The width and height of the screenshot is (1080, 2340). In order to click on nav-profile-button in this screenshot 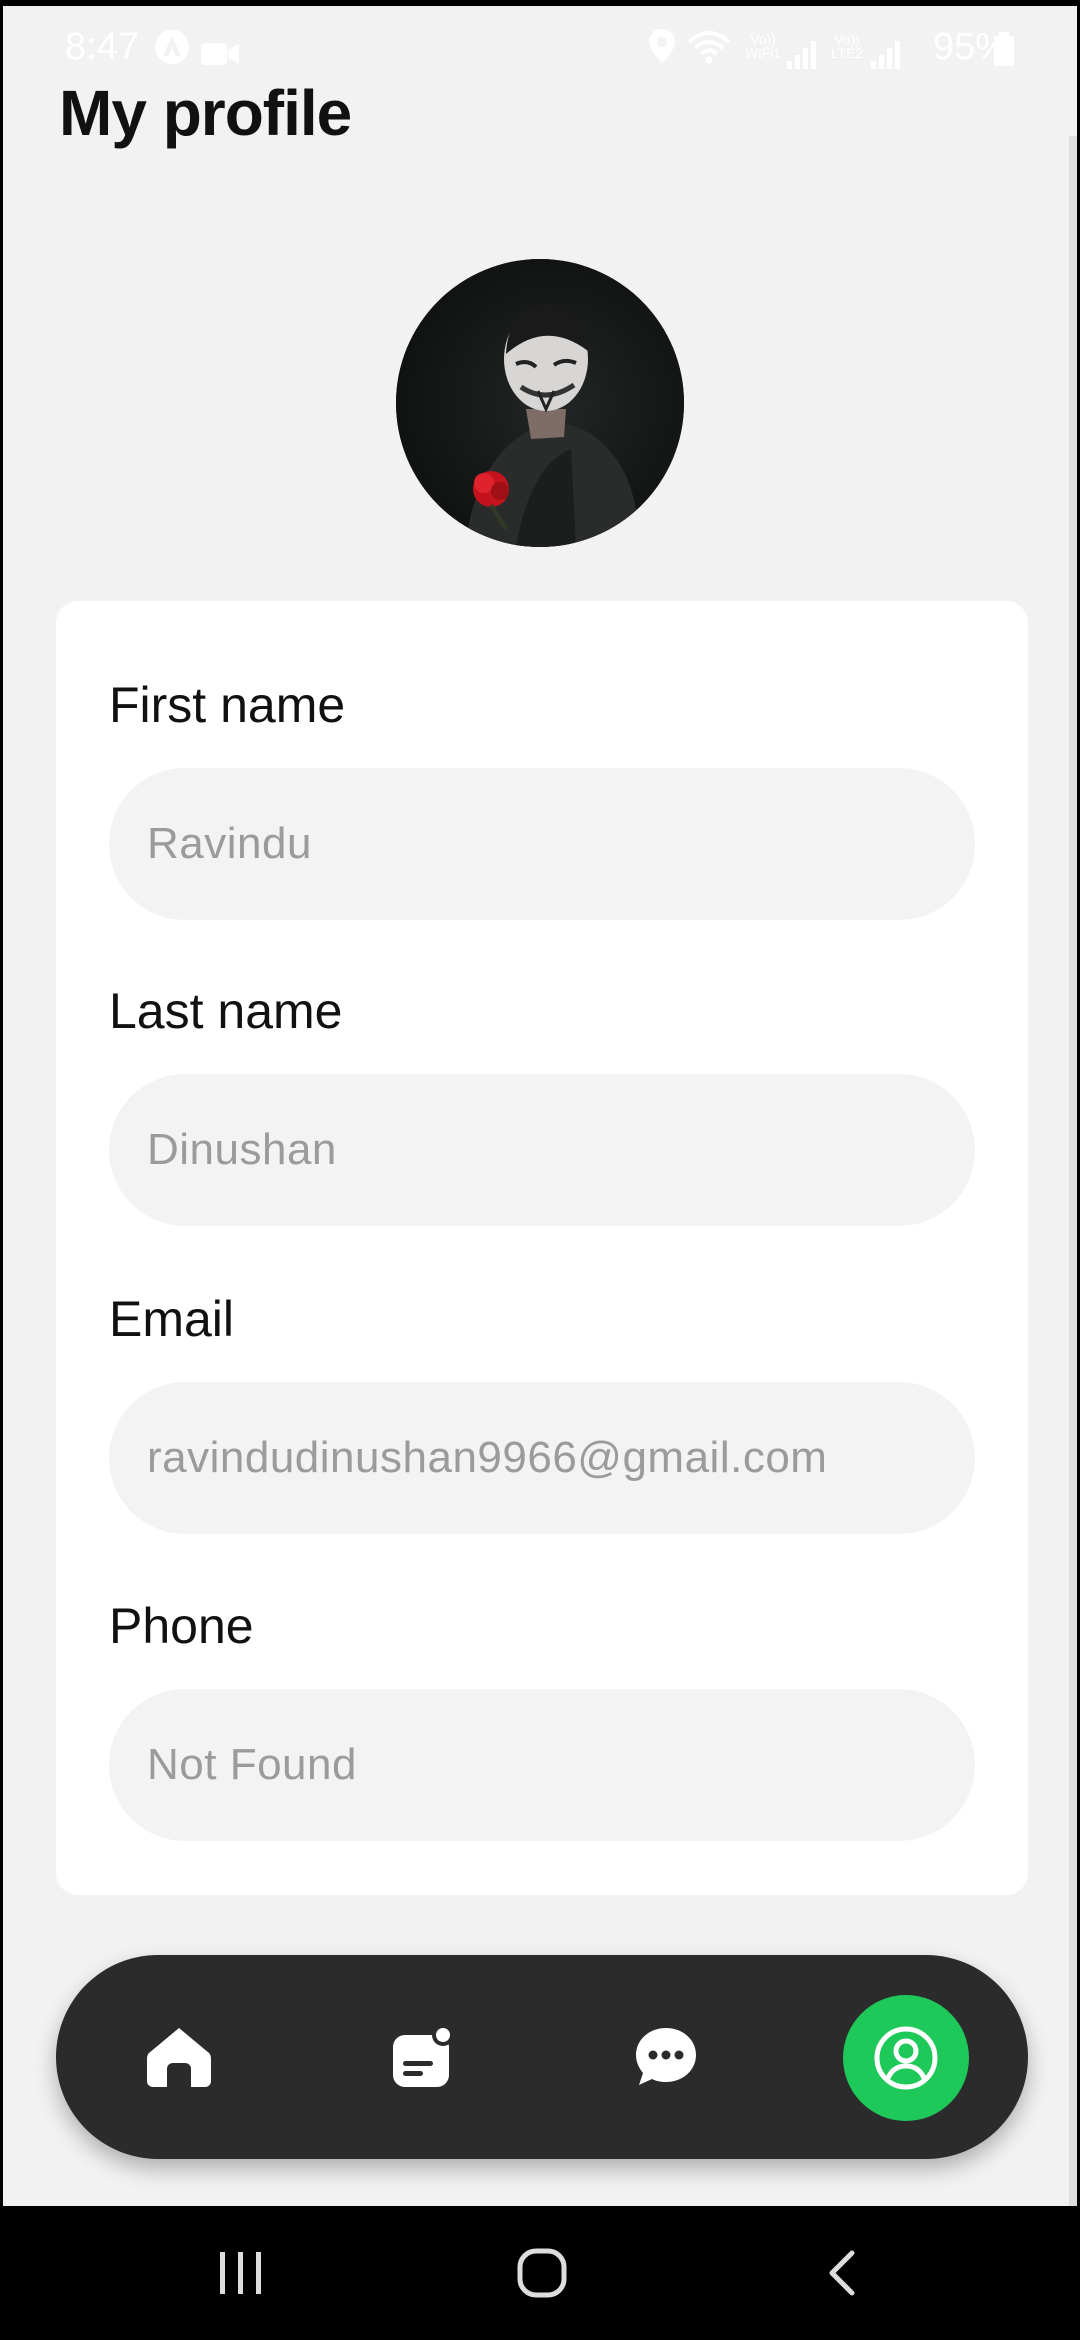, I will do `click(906, 2058)`.